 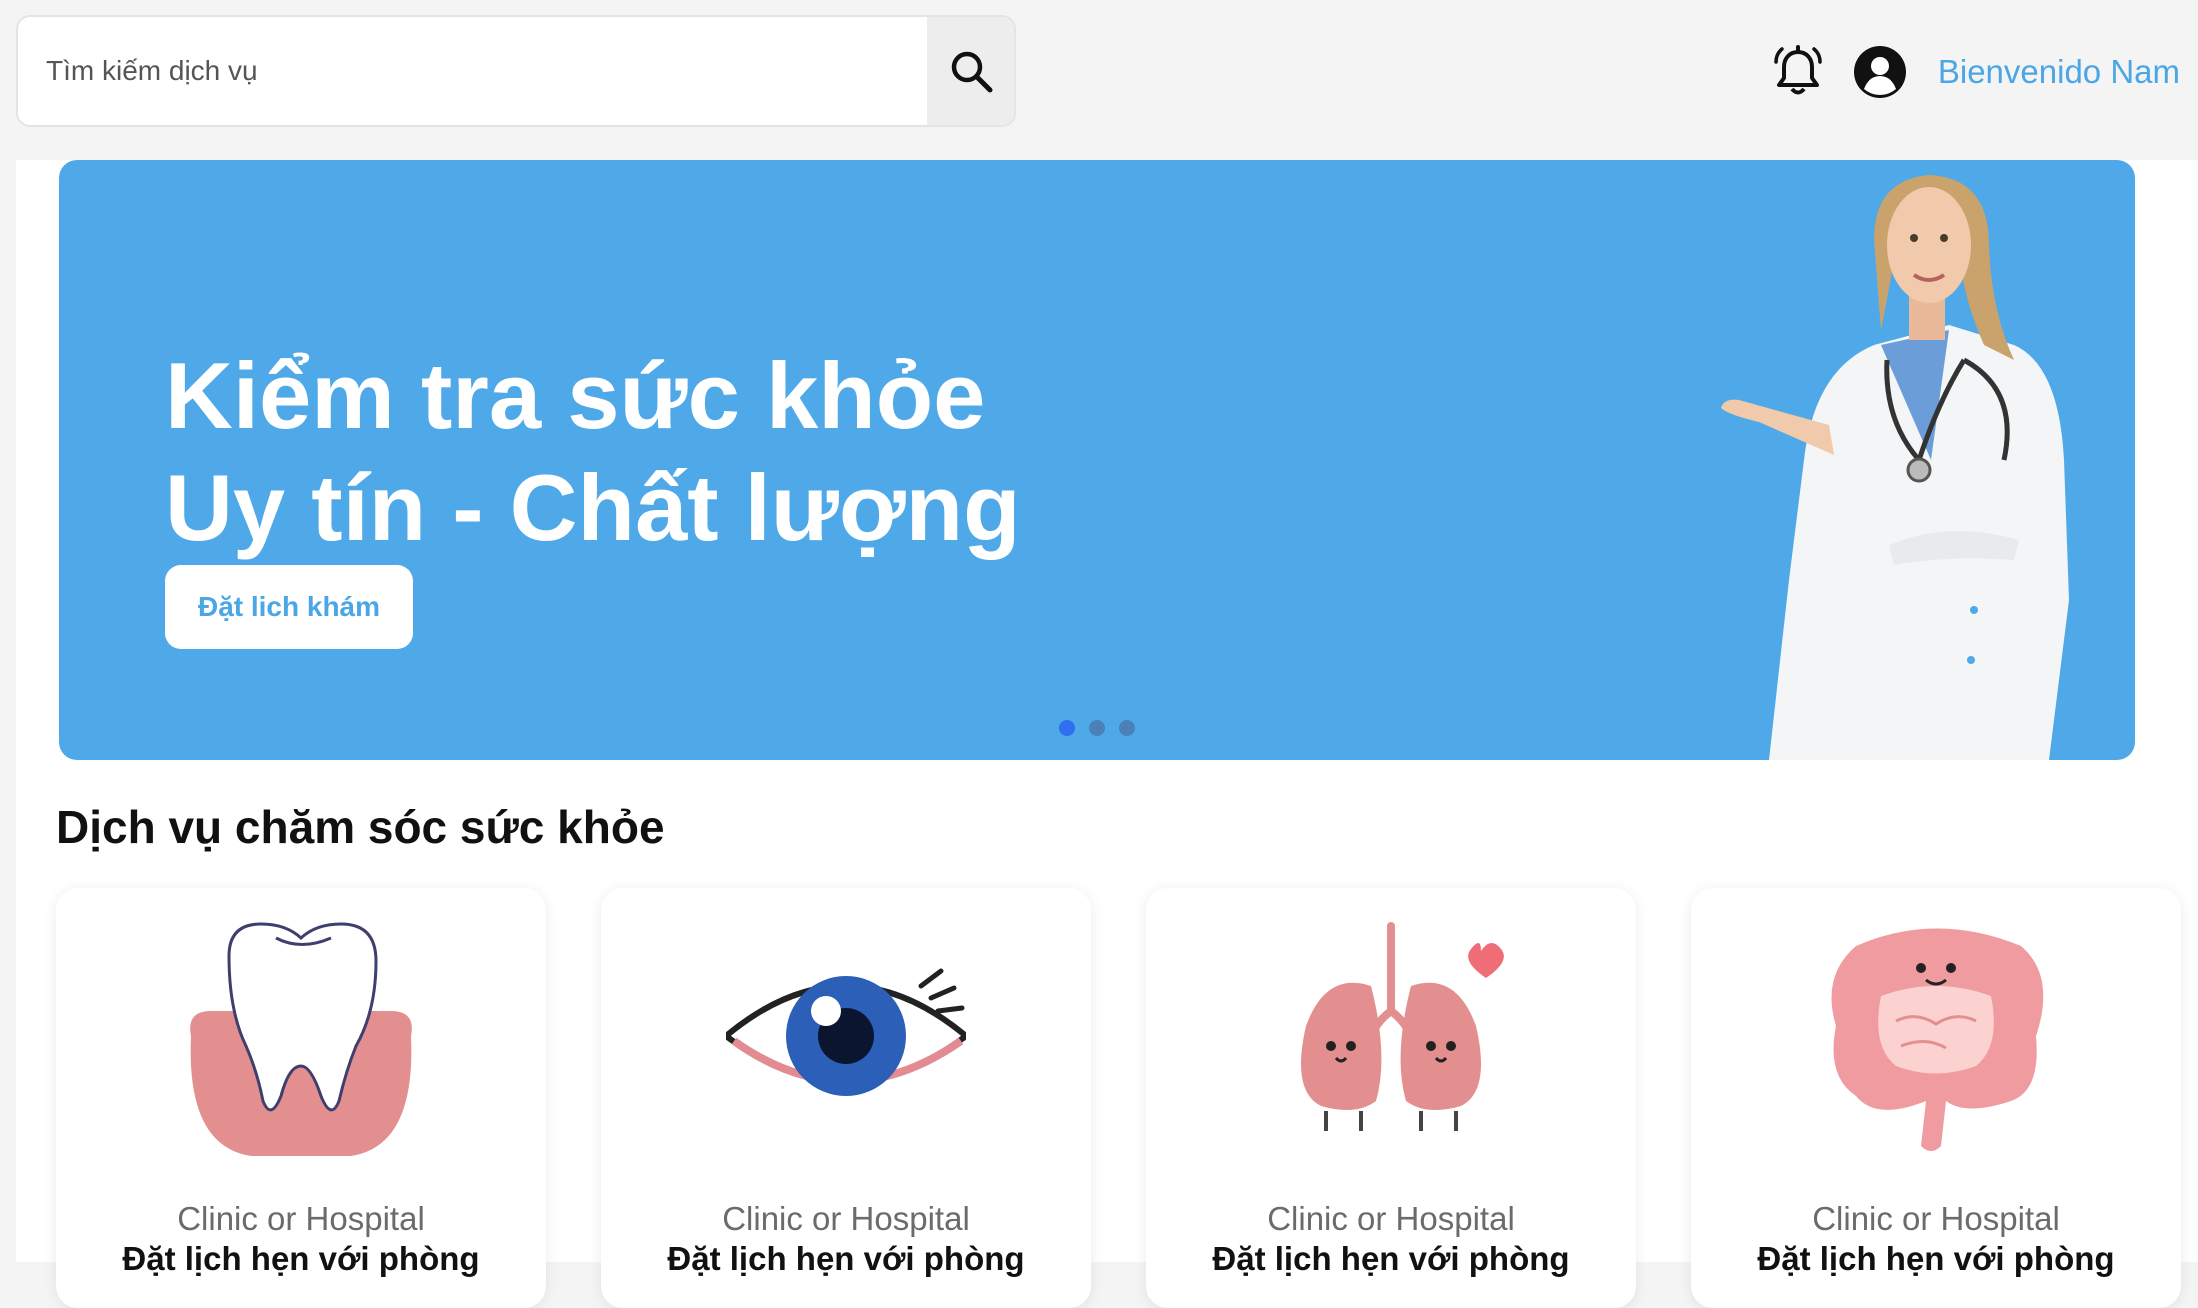 I want to click on notification-button, so click(x=1798, y=72).